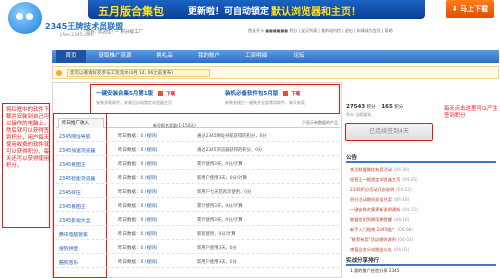 The image size is (500, 278). Describe the element at coordinates (68, 248) in the screenshot. I see `product-name: 搜狗拼音` at that location.